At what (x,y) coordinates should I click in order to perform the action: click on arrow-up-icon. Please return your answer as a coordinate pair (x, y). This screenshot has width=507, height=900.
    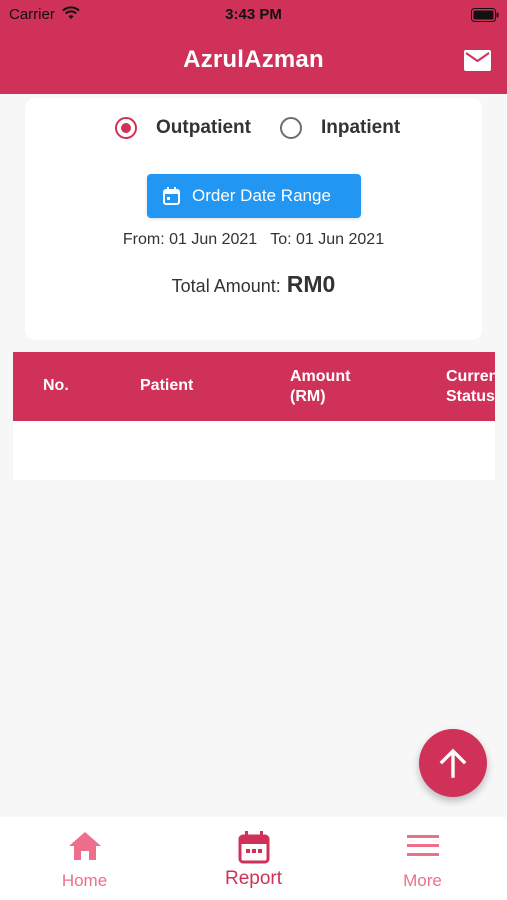
    Looking at the image, I should click on (453, 763).